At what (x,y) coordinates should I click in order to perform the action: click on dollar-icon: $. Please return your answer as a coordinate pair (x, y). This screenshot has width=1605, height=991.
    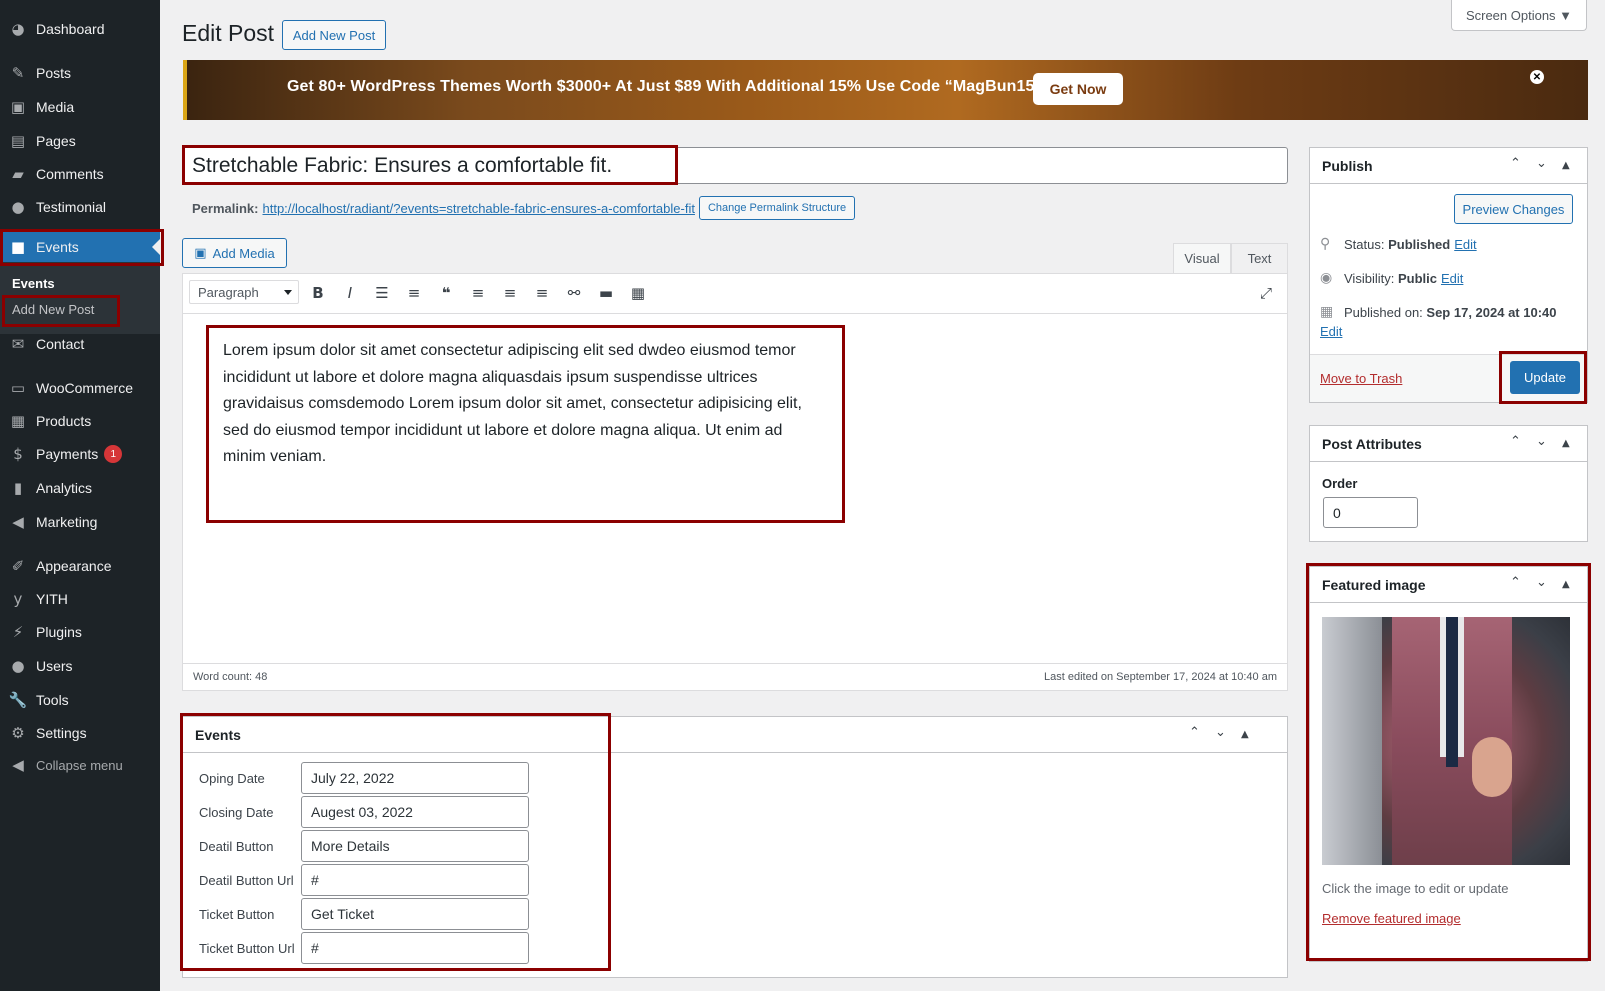
    Looking at the image, I should click on (18, 454).